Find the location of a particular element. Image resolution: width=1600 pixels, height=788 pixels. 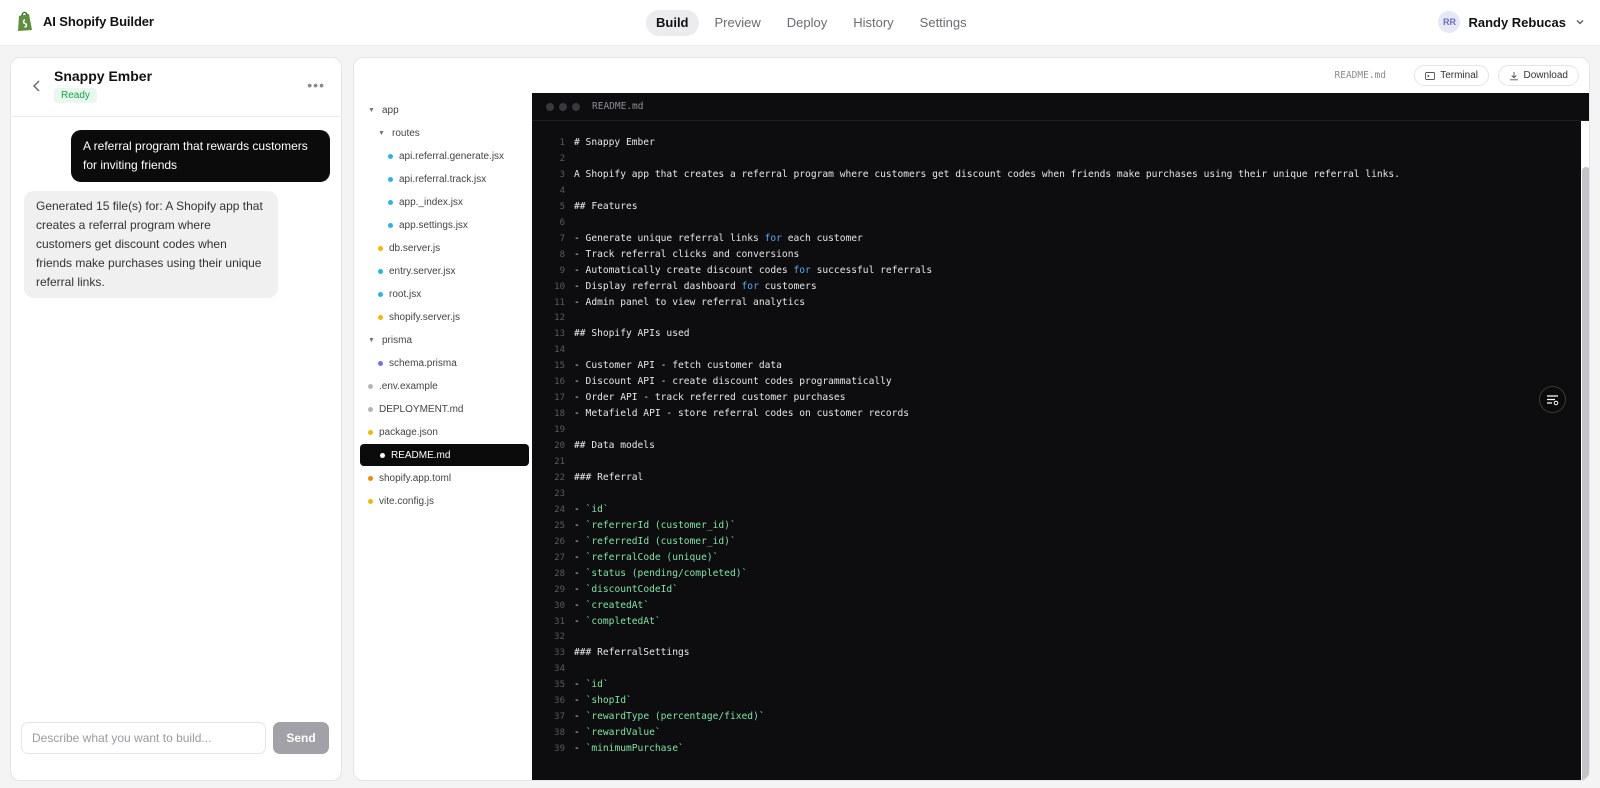

prompt-input is located at coordinates (143, 738).